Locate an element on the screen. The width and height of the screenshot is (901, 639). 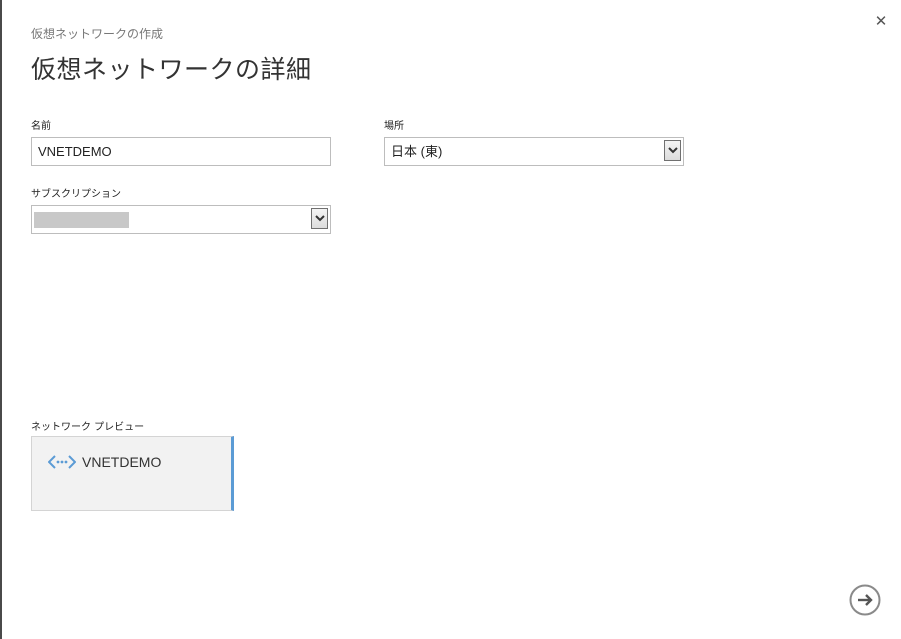
next-button is located at coordinates (865, 600).